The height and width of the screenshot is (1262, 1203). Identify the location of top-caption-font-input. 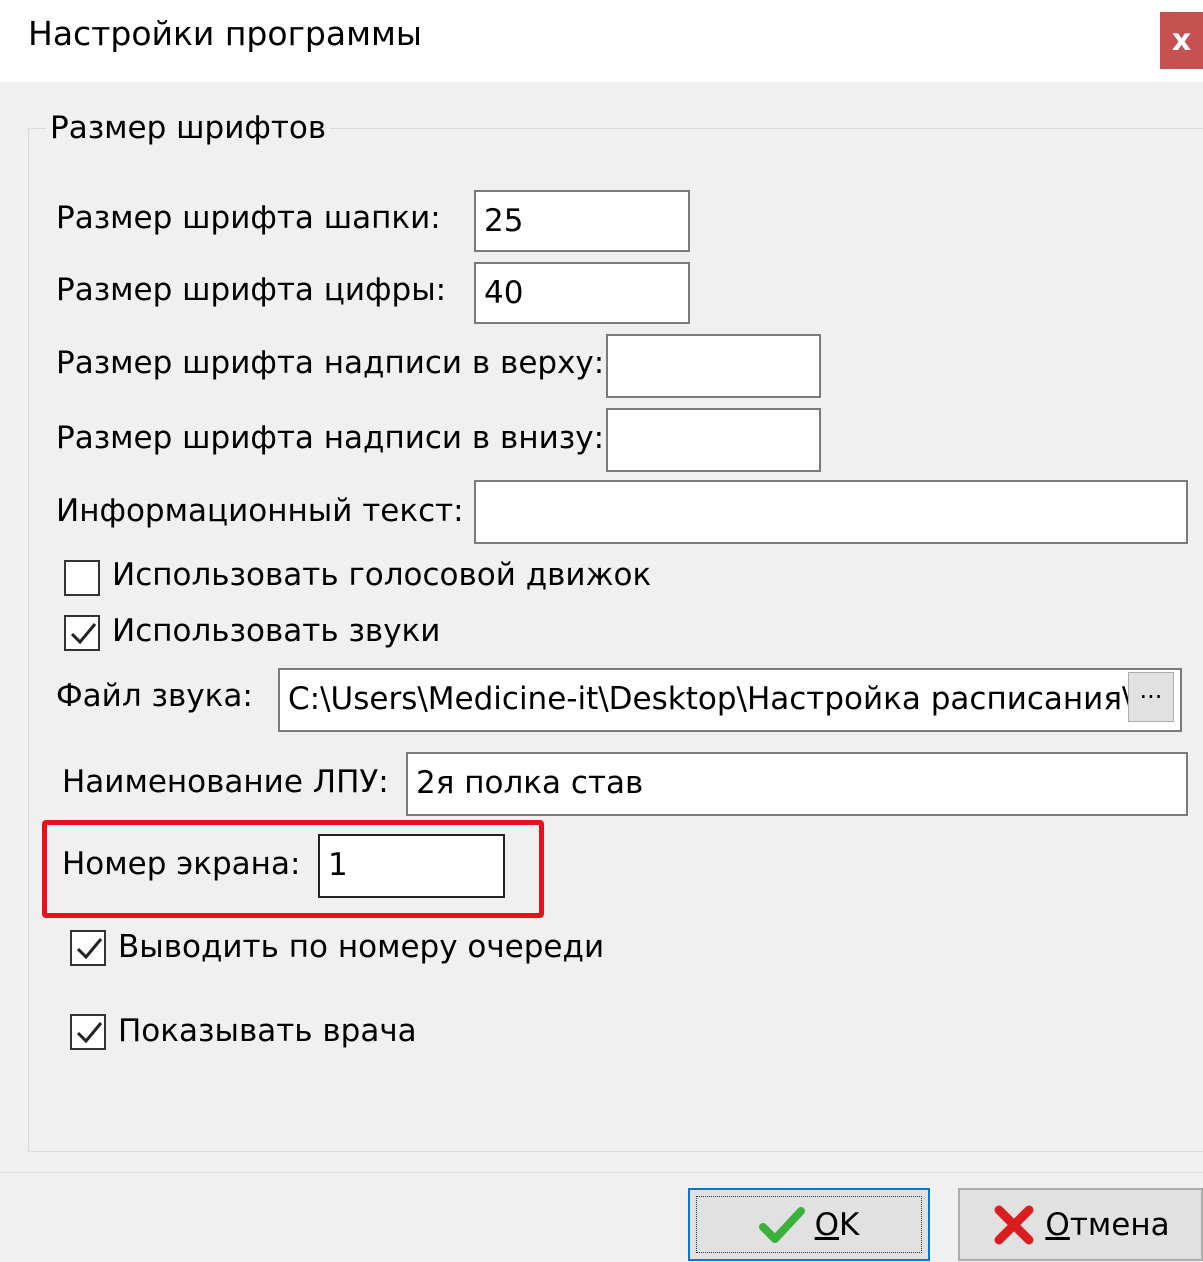
(713, 366).